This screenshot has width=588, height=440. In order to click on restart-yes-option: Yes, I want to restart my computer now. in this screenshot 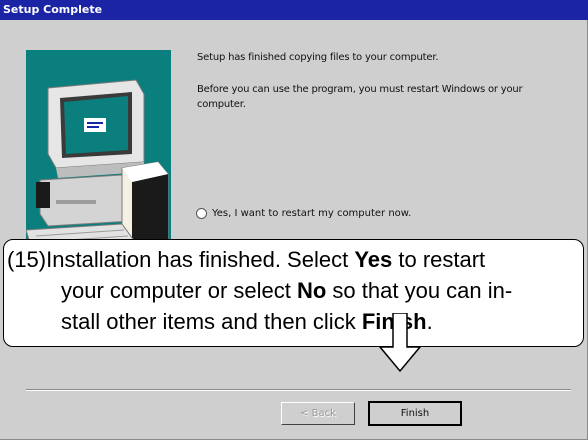, I will do `click(303, 213)`.